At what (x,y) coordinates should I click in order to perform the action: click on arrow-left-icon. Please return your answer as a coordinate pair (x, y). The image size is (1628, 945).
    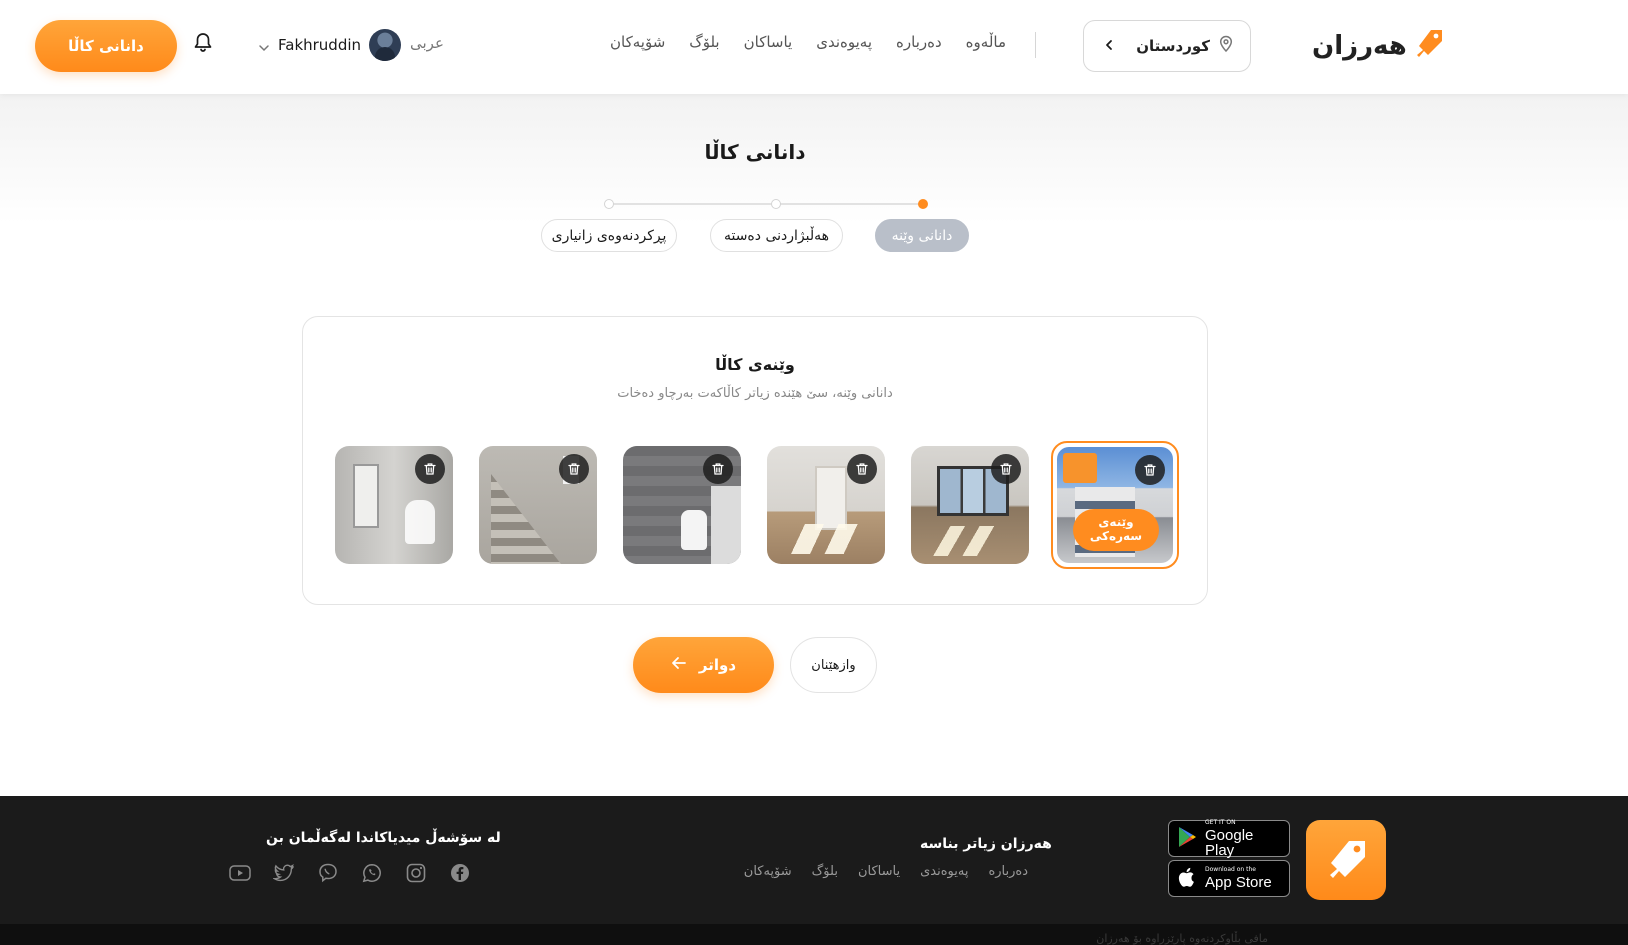
    Looking at the image, I should click on (679, 665).